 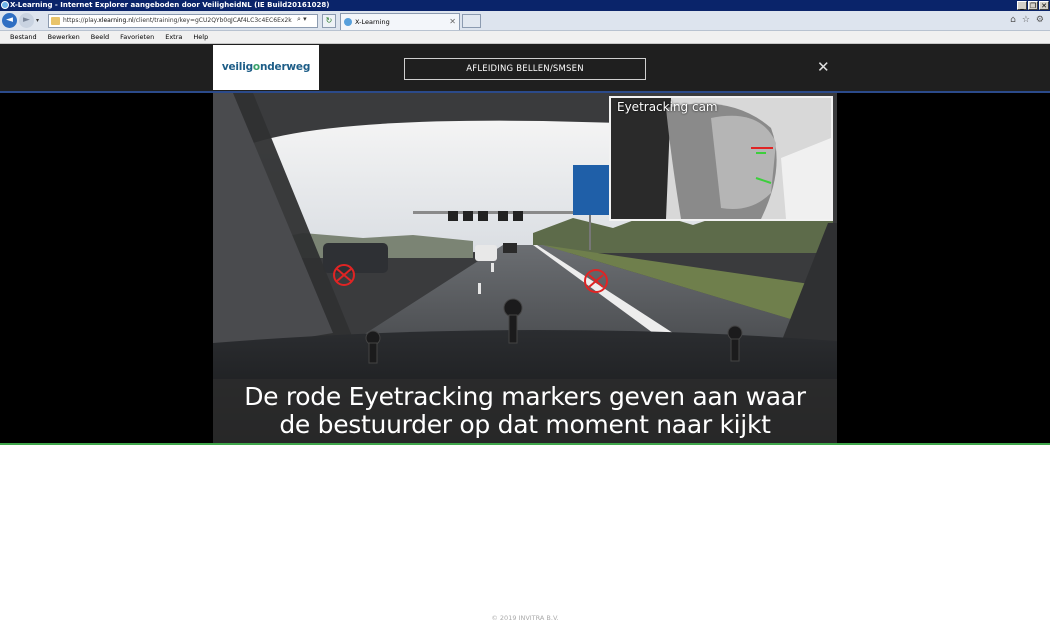 I want to click on eyetracking-cam-label: Eyetracking cam, so click(x=667, y=107).